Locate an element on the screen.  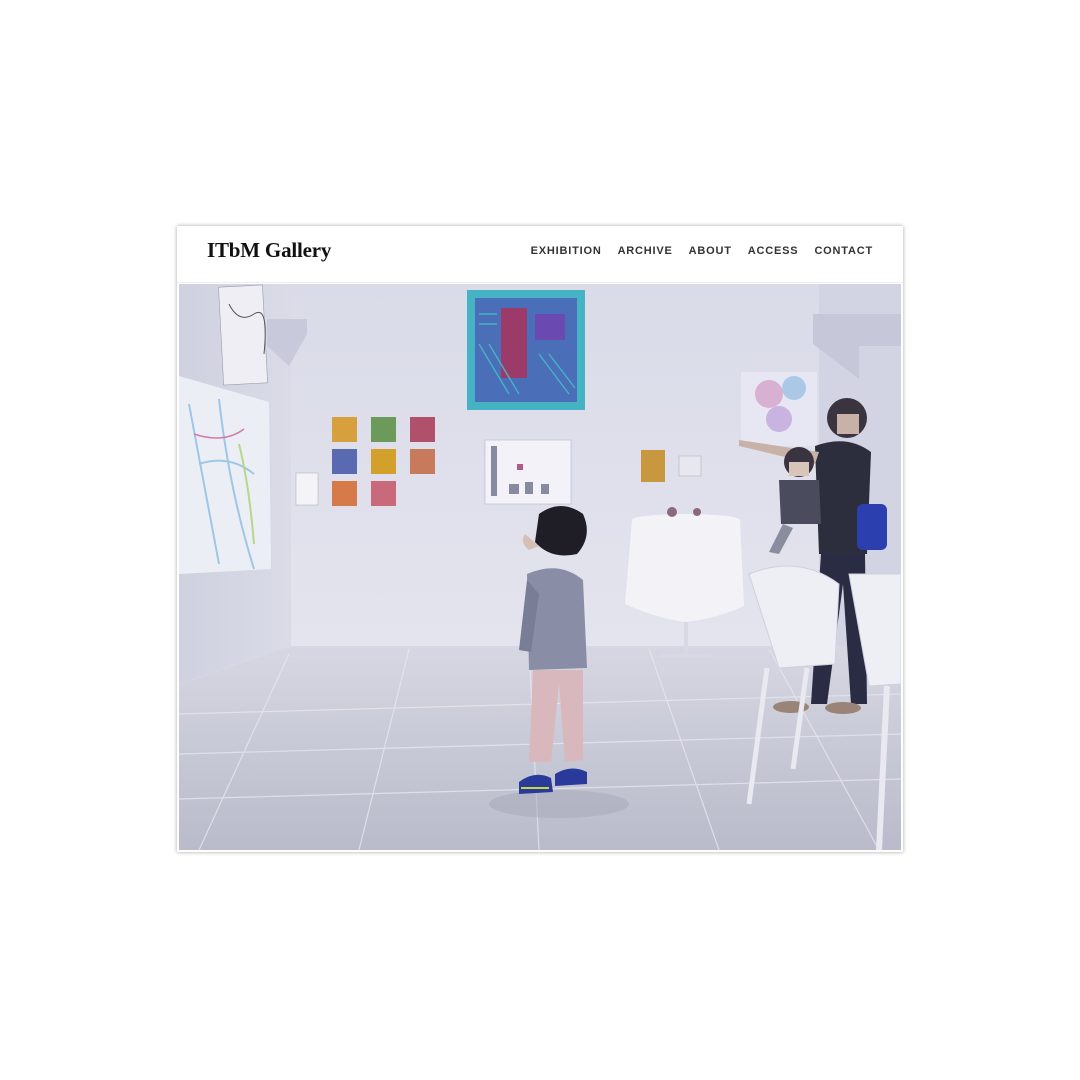
artwork-diagram is located at coordinates (528, 472).